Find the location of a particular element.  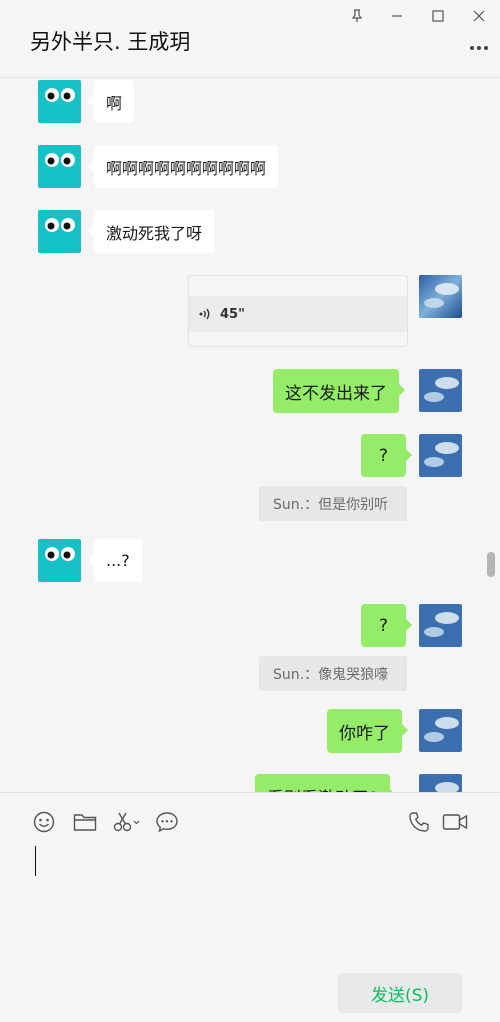

phone-icon is located at coordinates (419, 822).